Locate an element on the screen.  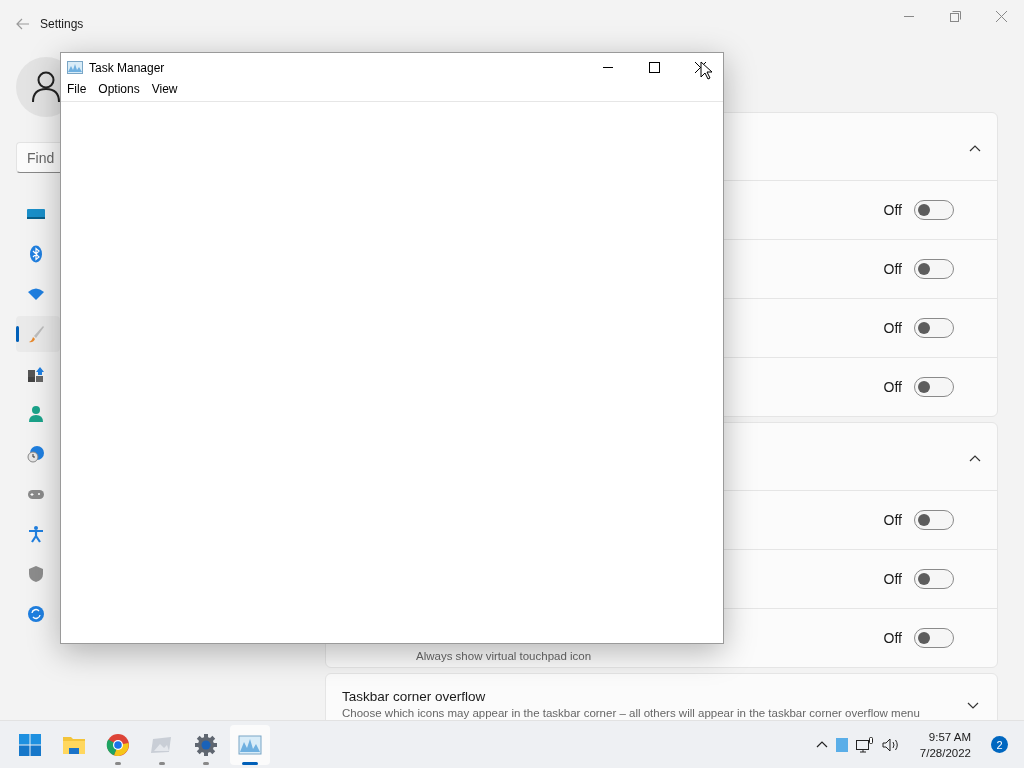
back-arrow-icon is located at coordinates (23, 24).